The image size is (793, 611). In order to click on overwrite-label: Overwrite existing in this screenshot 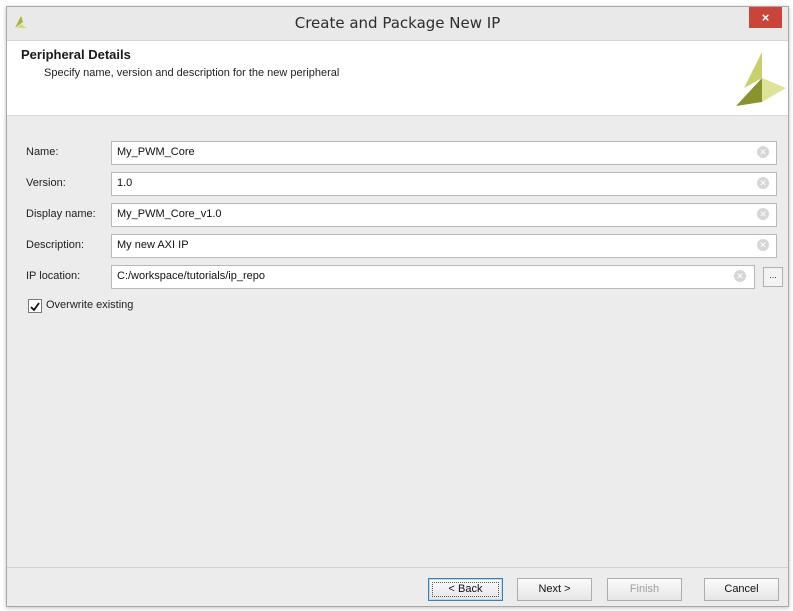, I will do `click(90, 305)`.